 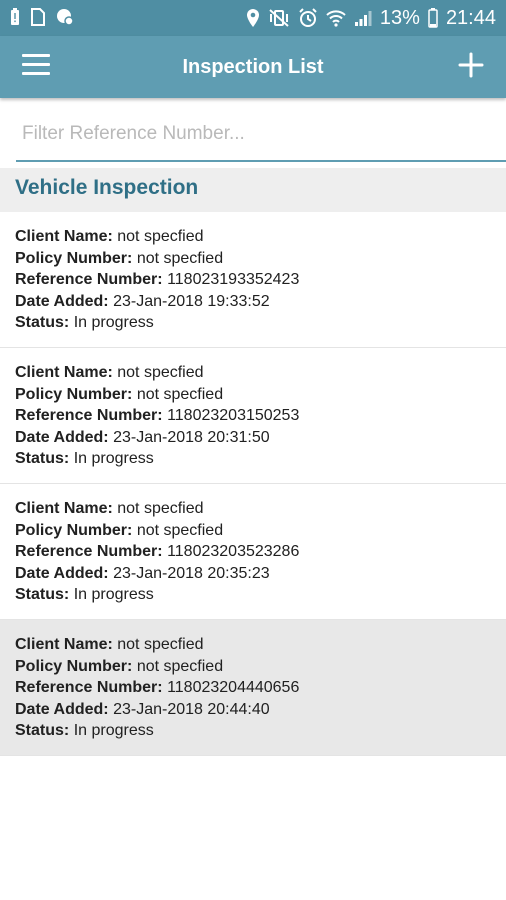 I want to click on app-notification-icon, so click(x=65, y=17).